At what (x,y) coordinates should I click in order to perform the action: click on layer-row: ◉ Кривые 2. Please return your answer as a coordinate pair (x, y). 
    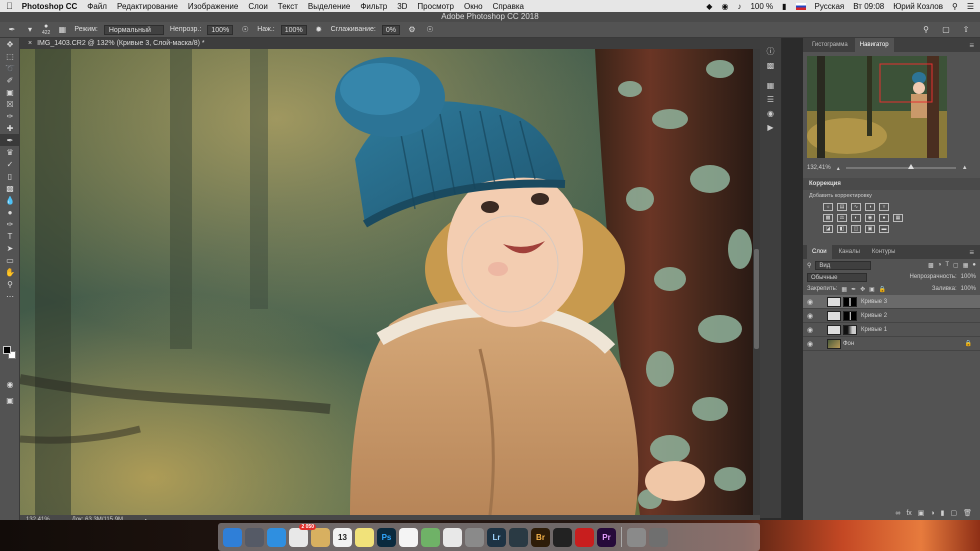
    Looking at the image, I should click on (891, 316).